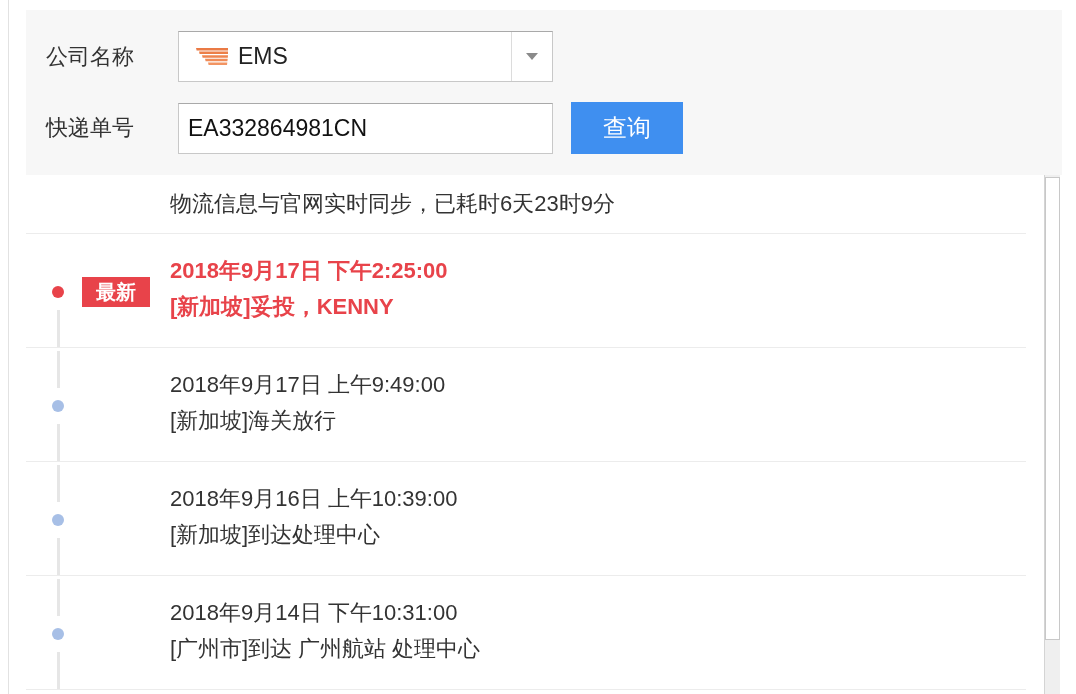 The height and width of the screenshot is (694, 1076). Describe the element at coordinates (90, 128) in the screenshot. I see `field-label: 快递单号` at that location.